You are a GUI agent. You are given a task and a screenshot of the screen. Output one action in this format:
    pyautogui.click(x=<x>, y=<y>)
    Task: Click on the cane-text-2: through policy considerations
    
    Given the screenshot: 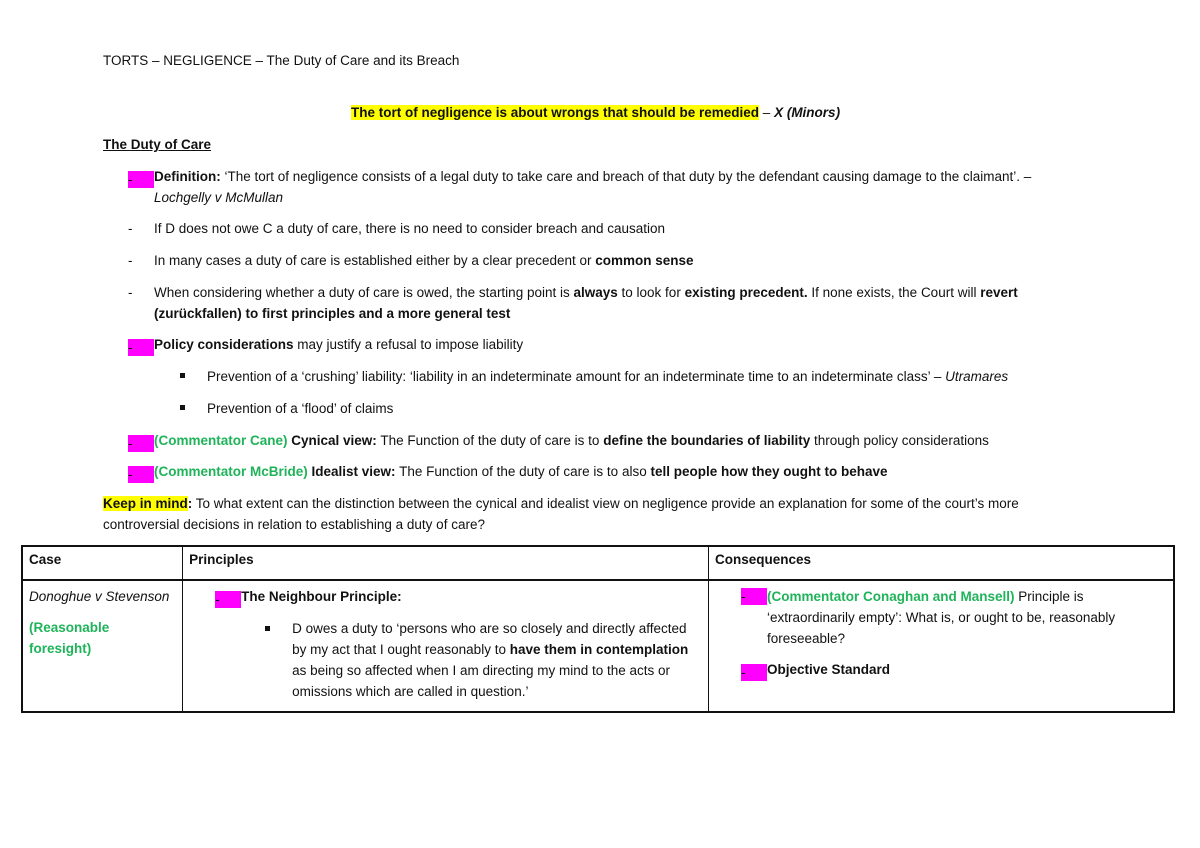 What is the action you would take?
    pyautogui.click(x=899, y=440)
    